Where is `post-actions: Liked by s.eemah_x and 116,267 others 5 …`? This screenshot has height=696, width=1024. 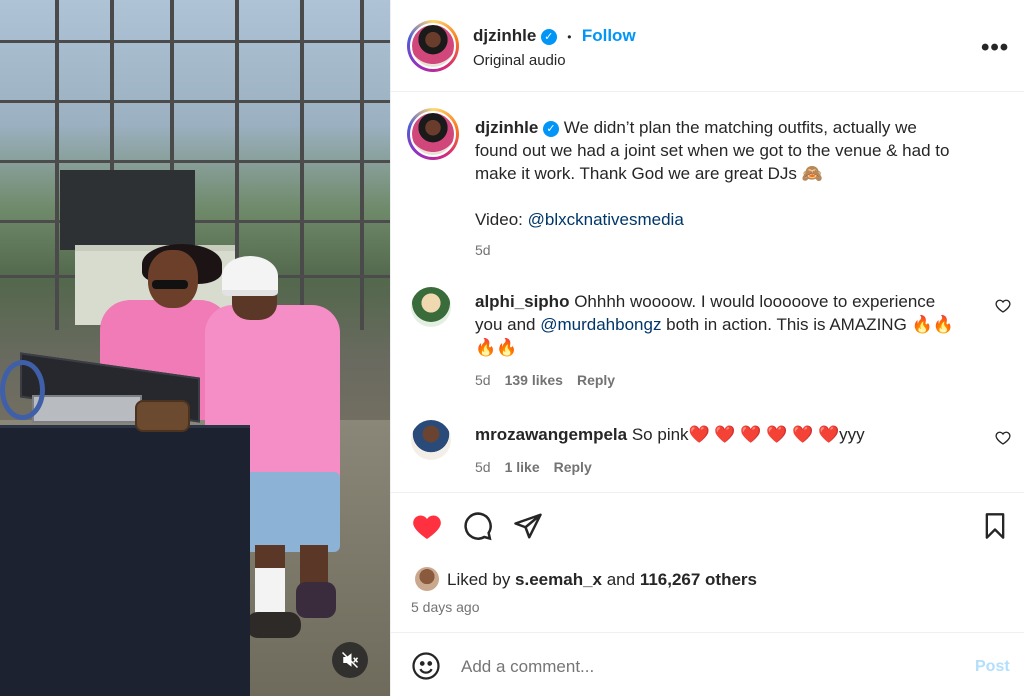
post-actions: Liked by s.eemah_x and 116,267 others 5 … is located at coordinates (707, 562).